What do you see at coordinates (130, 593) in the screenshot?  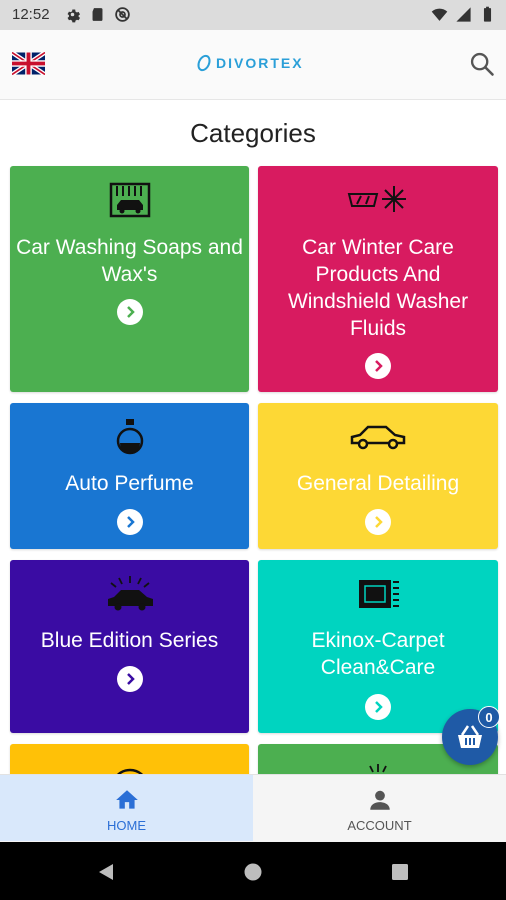 I see `car-shine-icon` at bounding box center [130, 593].